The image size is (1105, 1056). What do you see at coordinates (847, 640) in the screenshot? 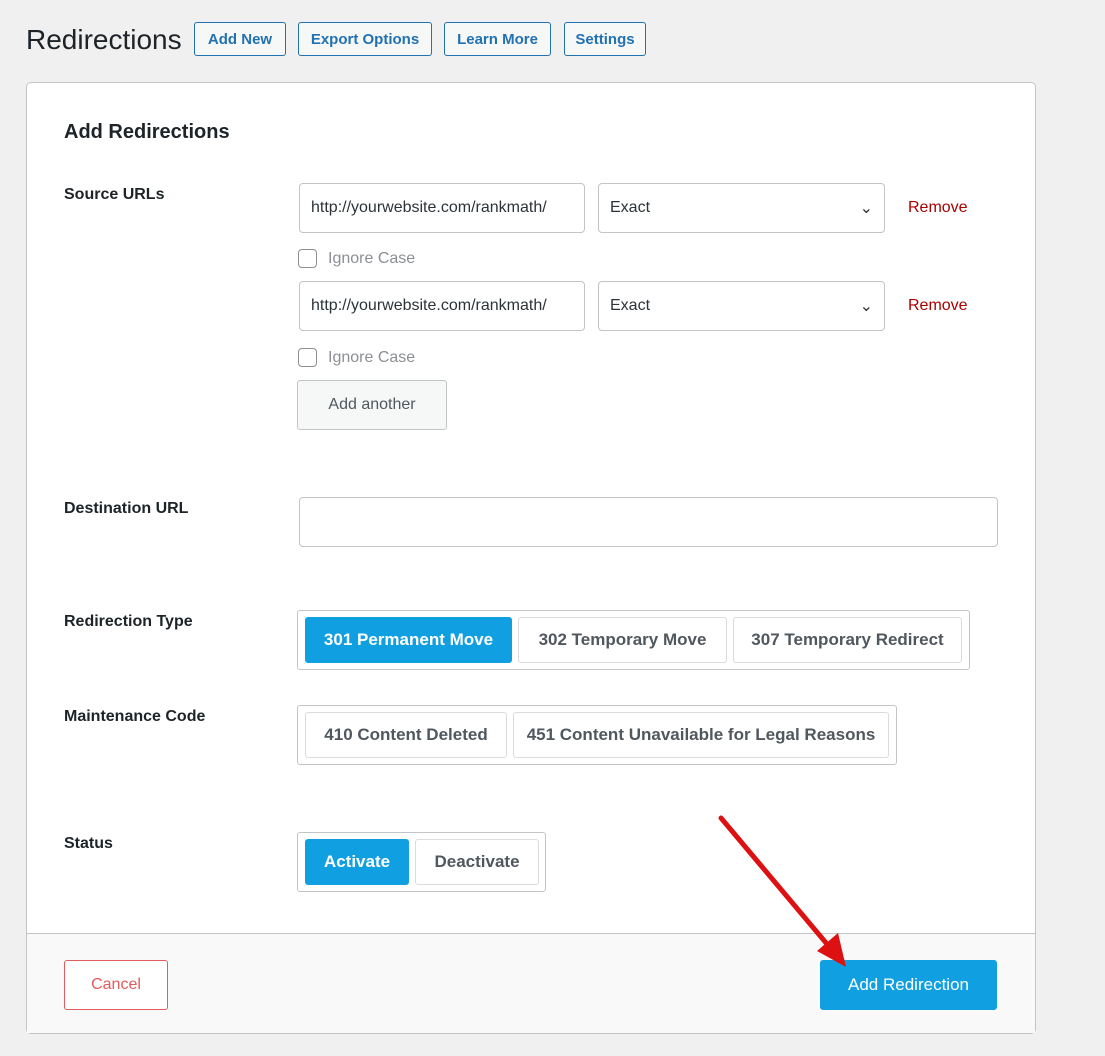
I see `type-307-option: 307 Temporary Redirect` at bounding box center [847, 640].